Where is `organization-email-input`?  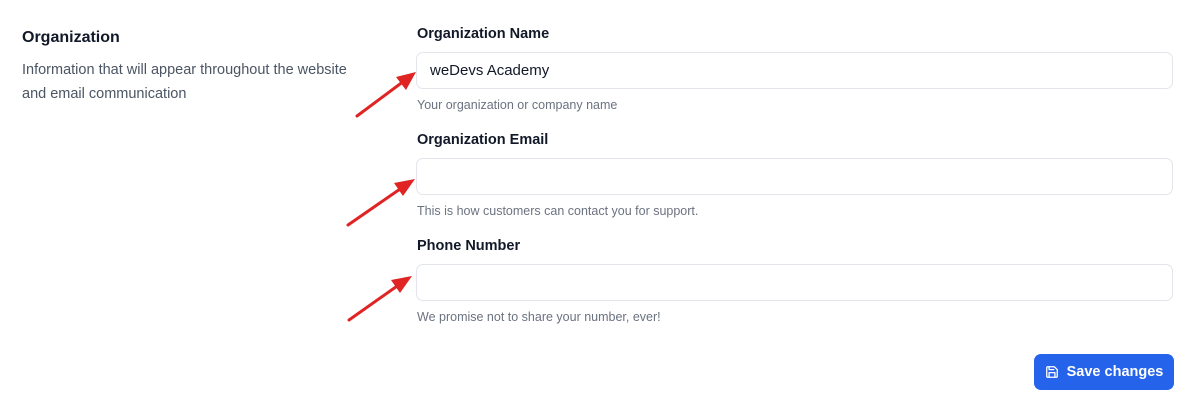 organization-email-input is located at coordinates (794, 176).